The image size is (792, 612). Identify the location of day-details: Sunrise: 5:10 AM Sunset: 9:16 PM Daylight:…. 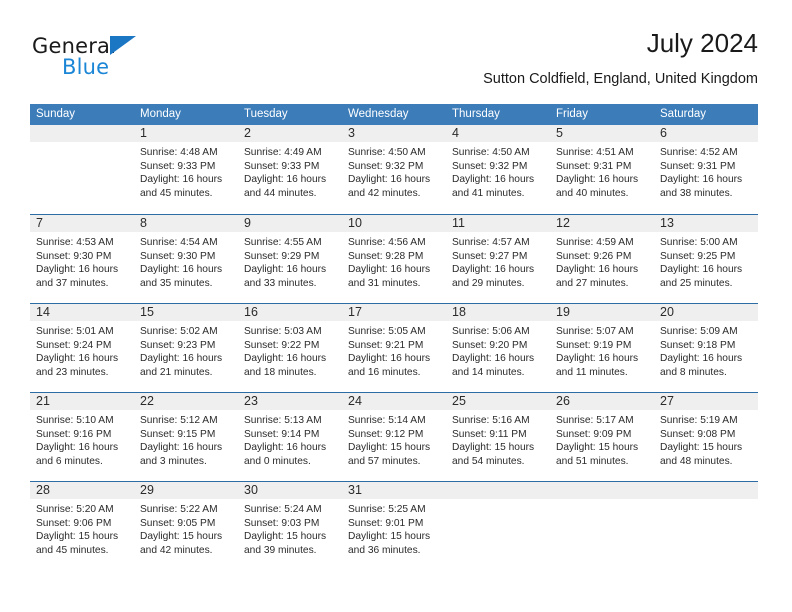
(82, 439).